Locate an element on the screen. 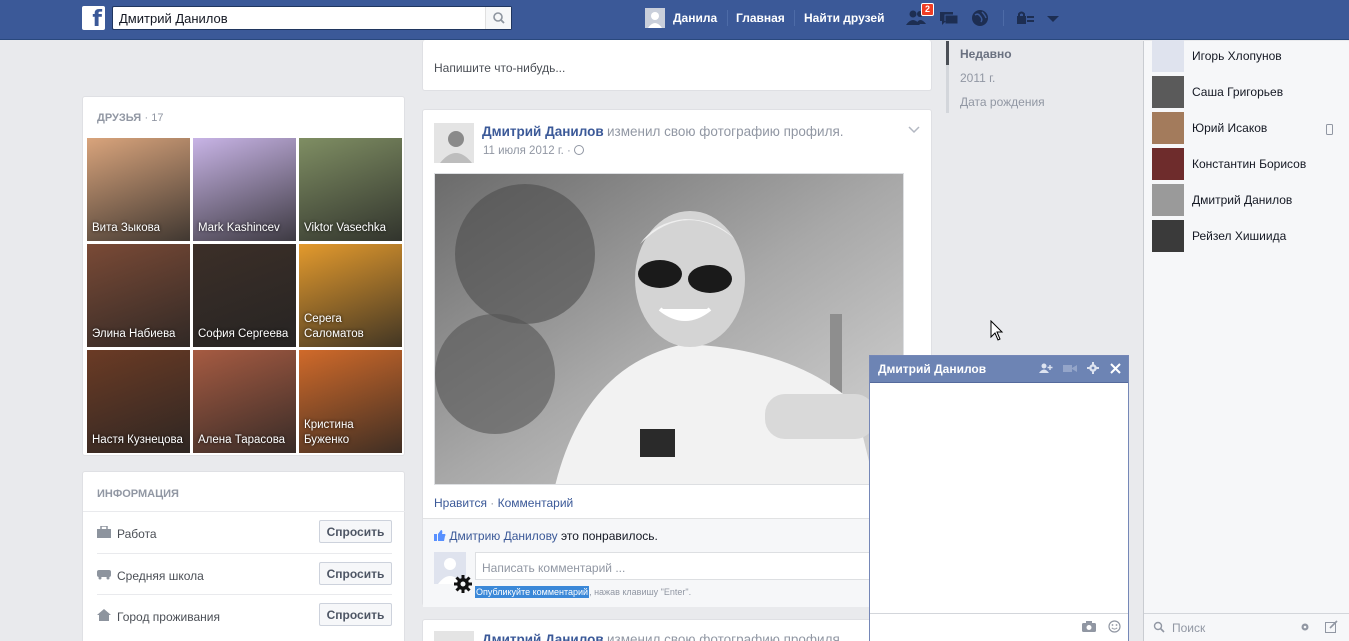 The height and width of the screenshot is (641, 1349). search-box is located at coordinates (312, 18).